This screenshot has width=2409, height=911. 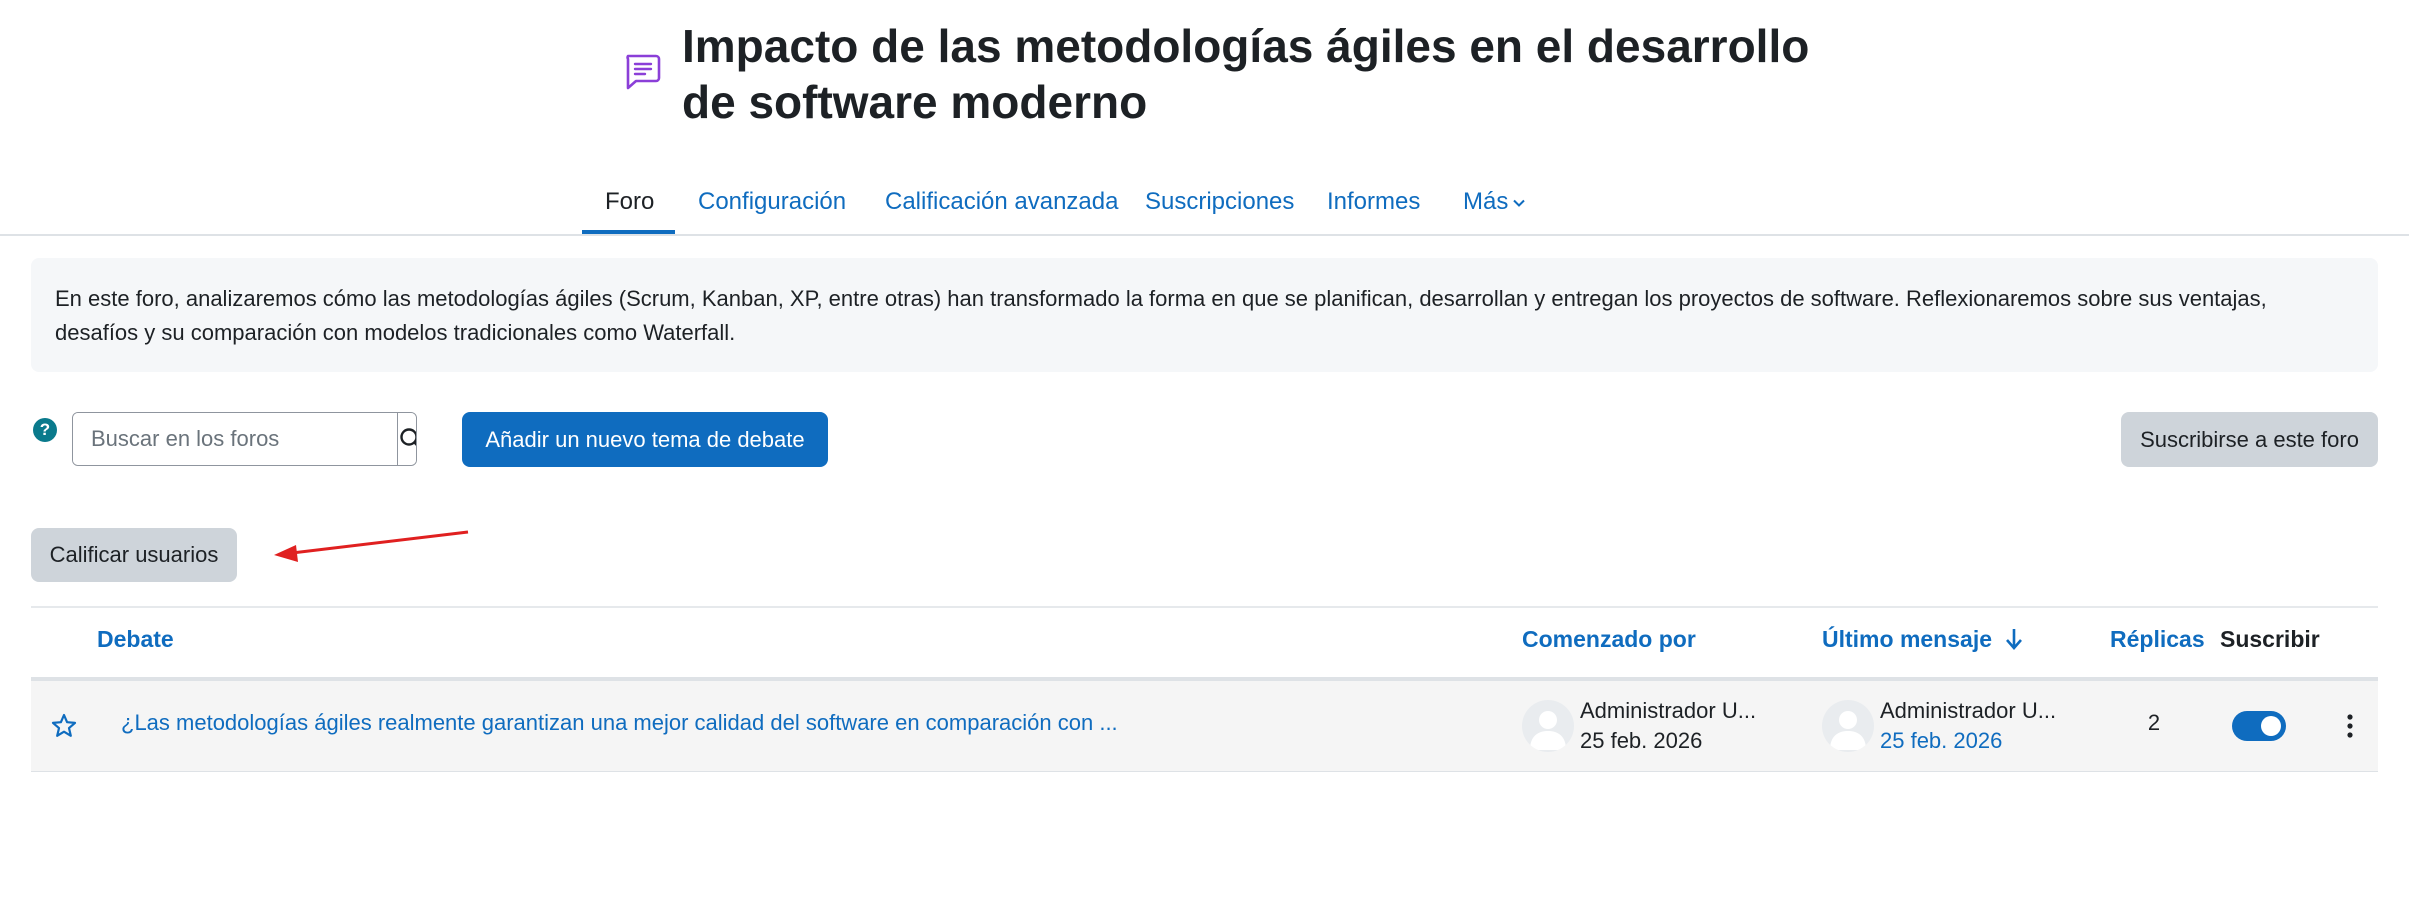 I want to click on sort-down-arrow-icon, so click(x=2014, y=639).